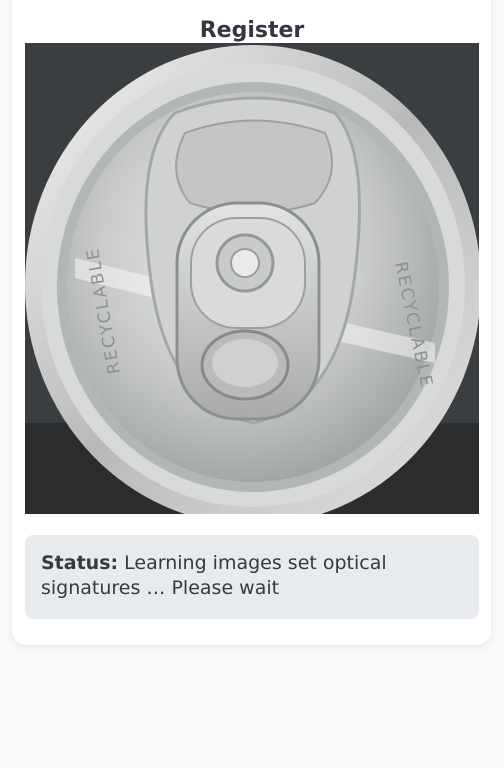 The width and height of the screenshot is (504, 768). I want to click on status-label: Status:, so click(80, 563).